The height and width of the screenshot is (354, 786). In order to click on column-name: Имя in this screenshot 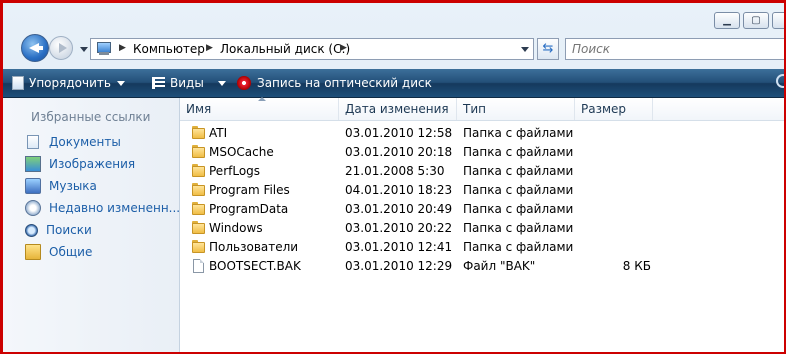, I will do `click(259, 108)`.